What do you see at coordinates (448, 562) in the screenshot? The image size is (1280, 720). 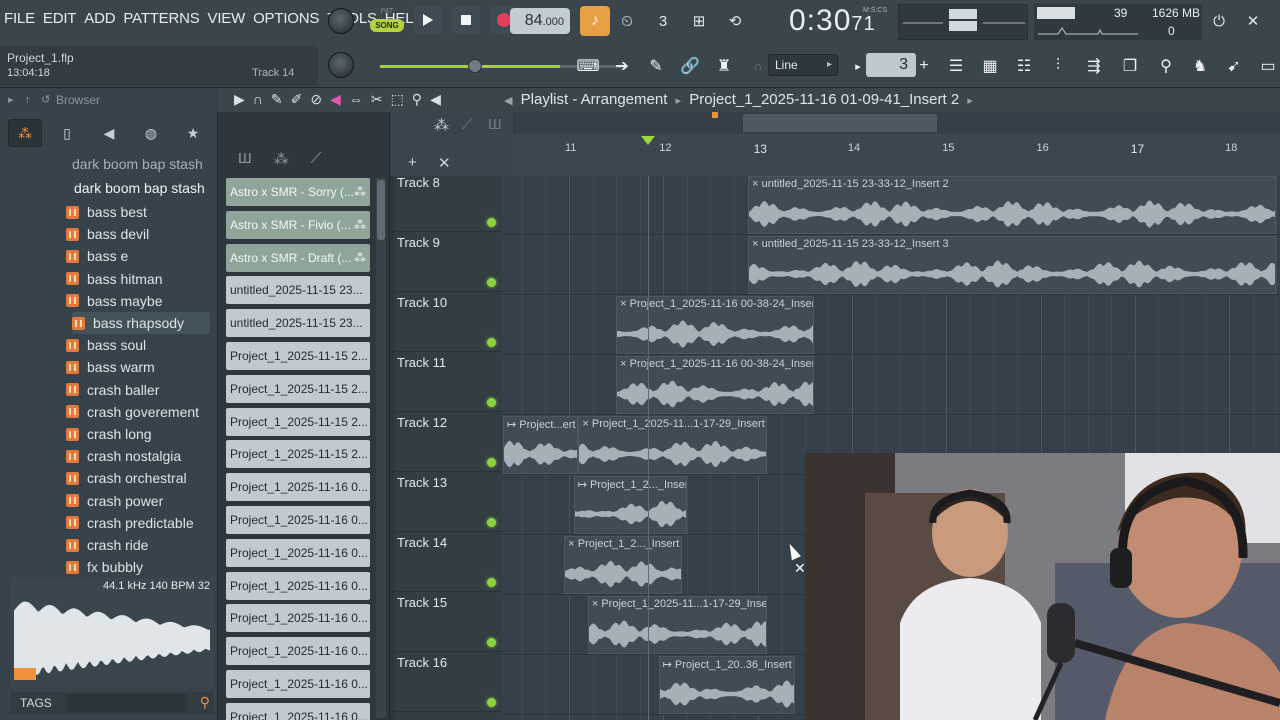 I see `track-header: Track 14` at bounding box center [448, 562].